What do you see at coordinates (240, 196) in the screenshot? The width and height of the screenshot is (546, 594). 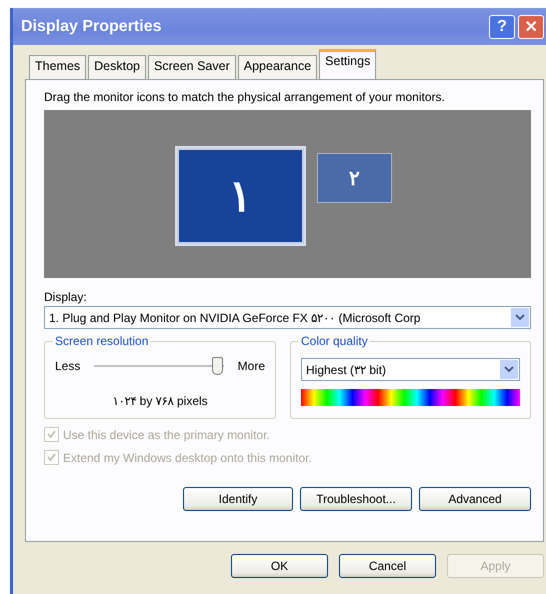 I see `monitor-icon: ۱` at bounding box center [240, 196].